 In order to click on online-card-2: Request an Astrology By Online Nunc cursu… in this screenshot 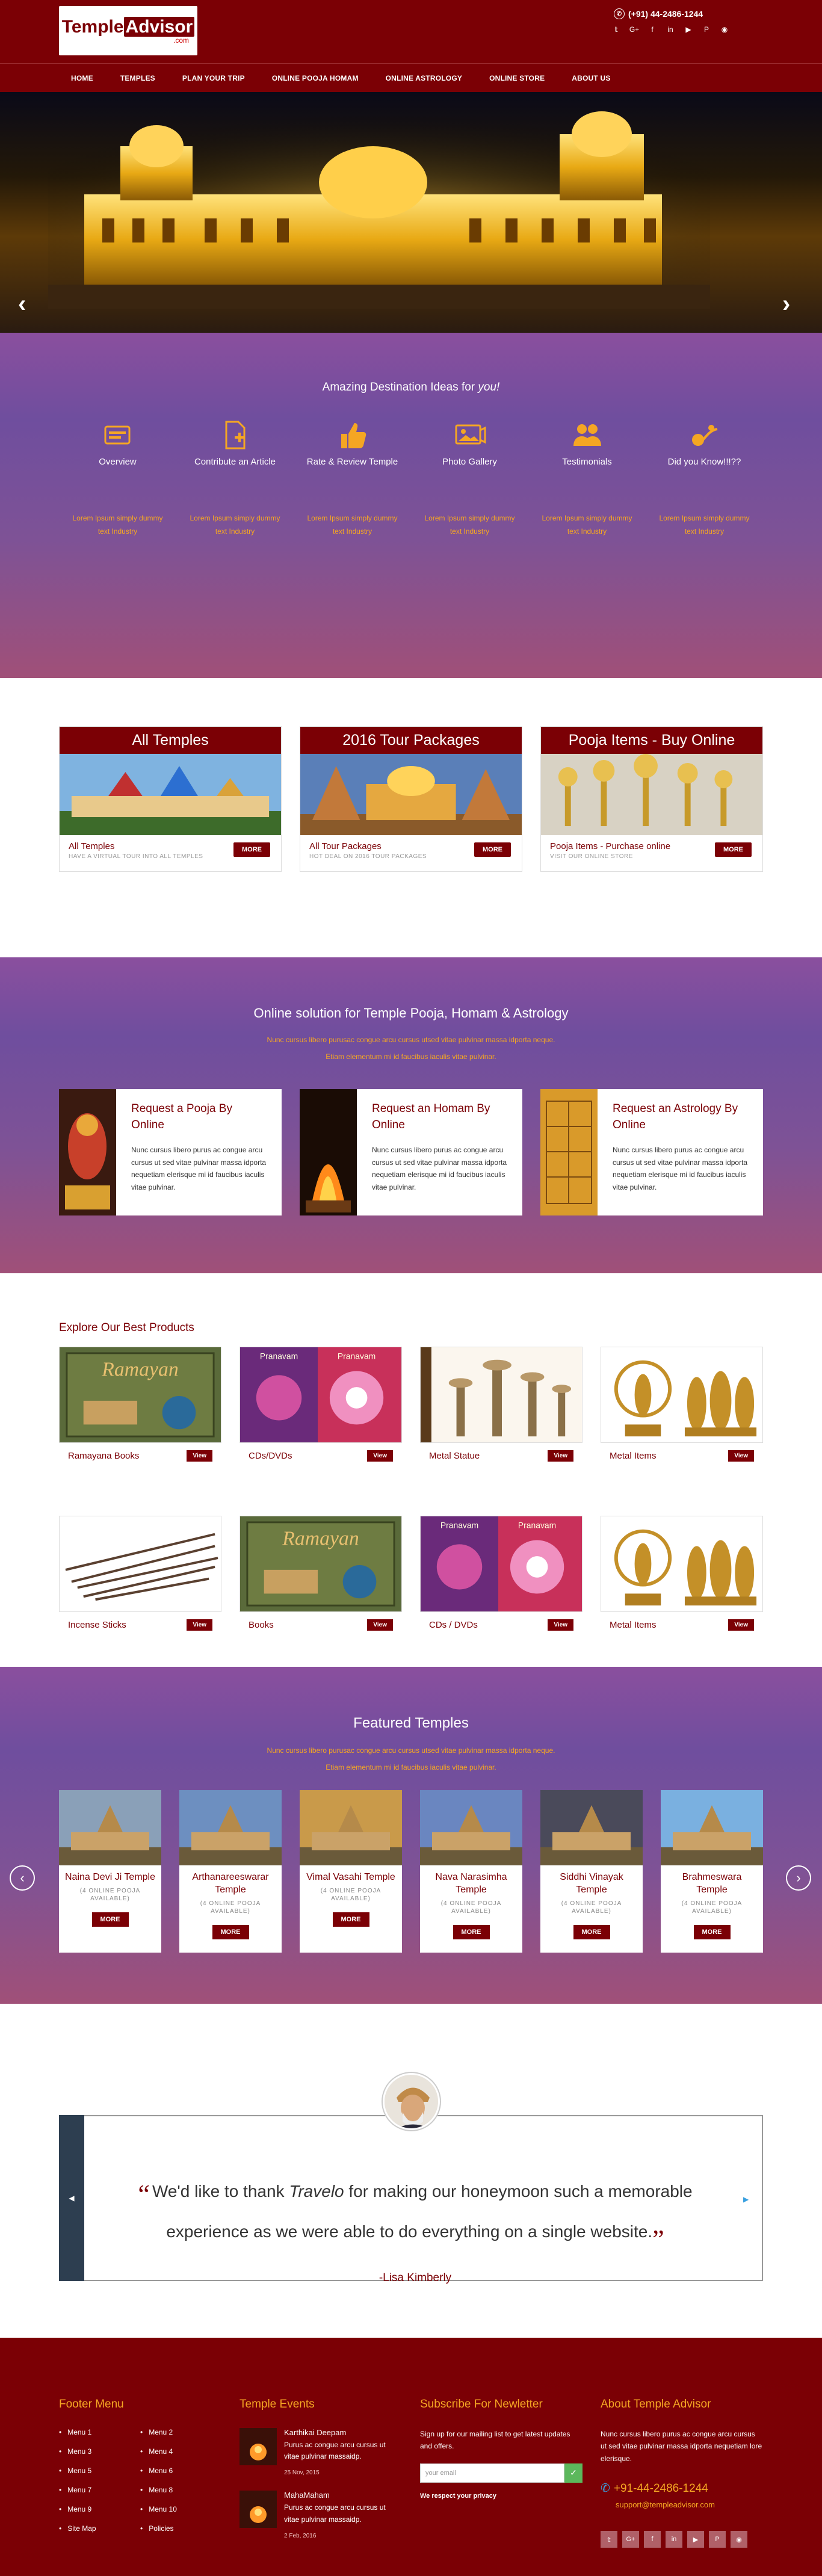, I will do `click(651, 1152)`.